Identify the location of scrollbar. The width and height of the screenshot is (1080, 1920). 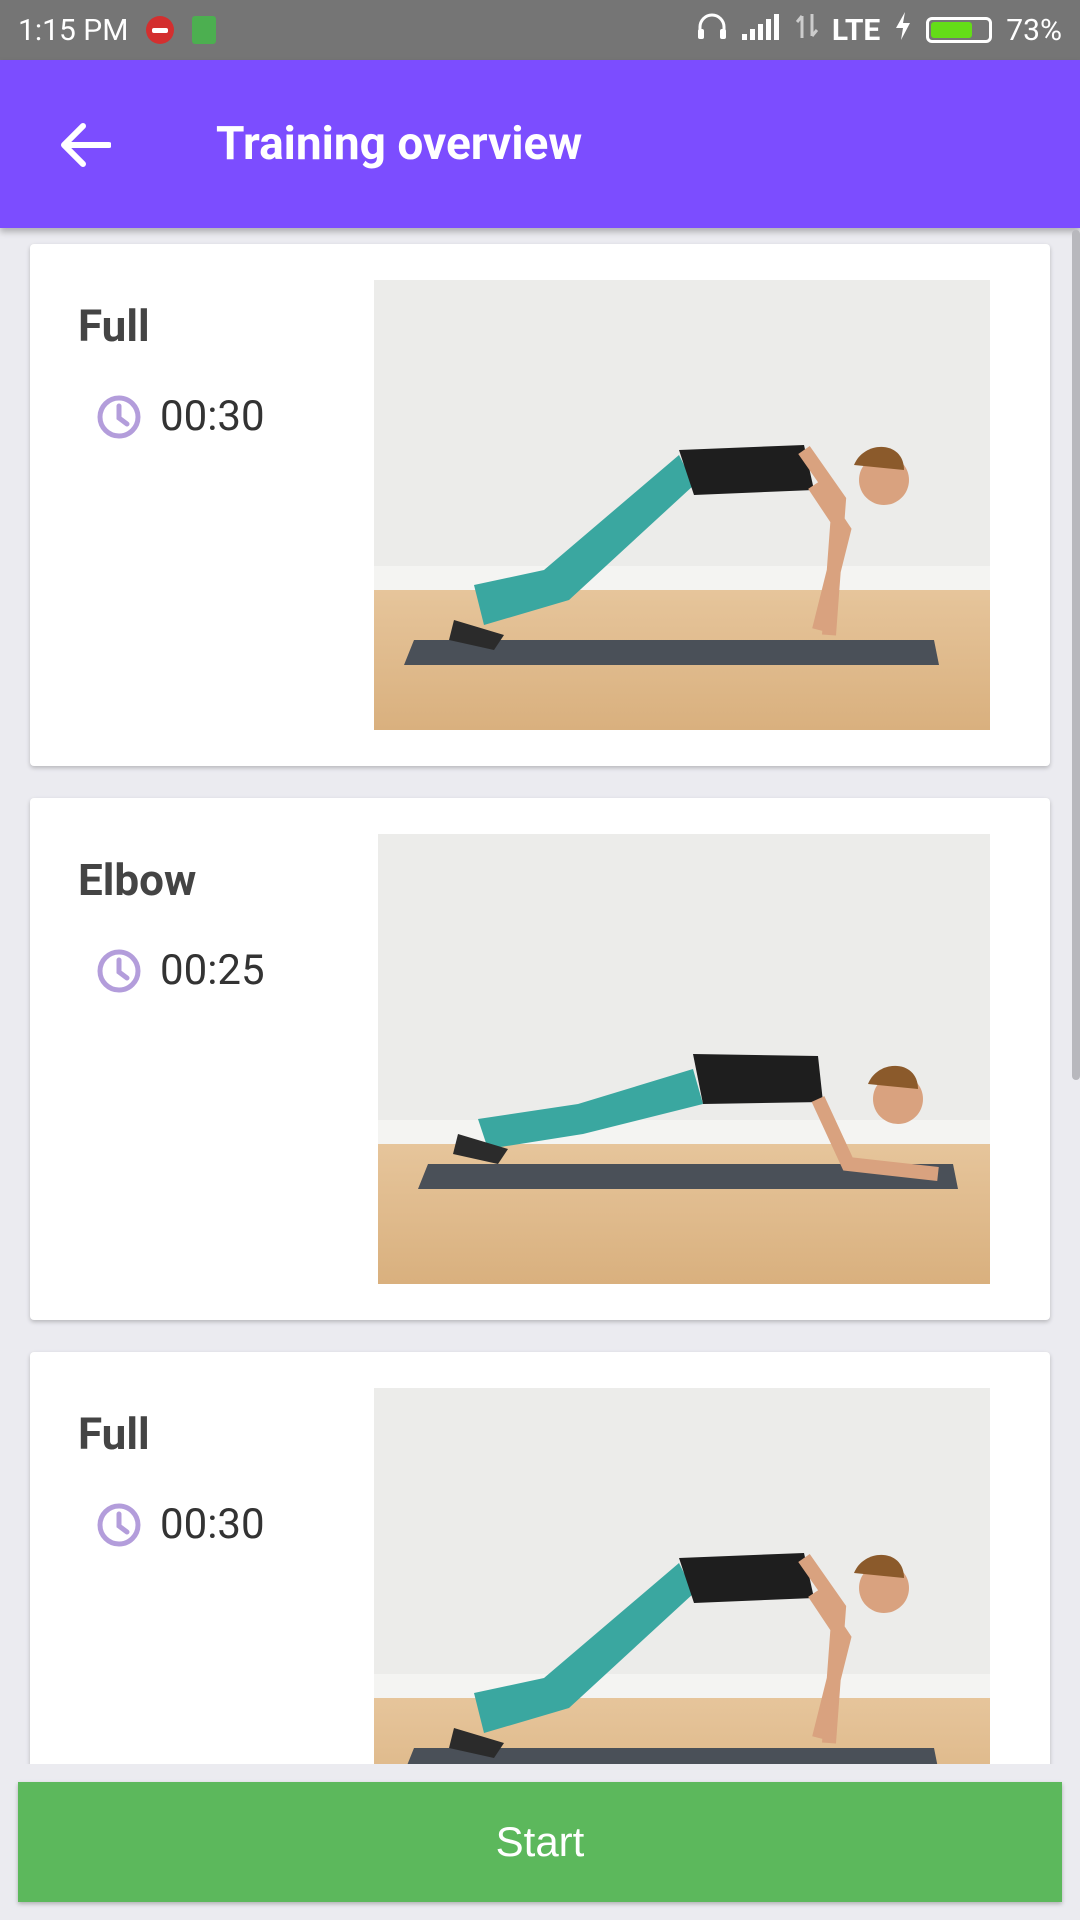
(1076, 655).